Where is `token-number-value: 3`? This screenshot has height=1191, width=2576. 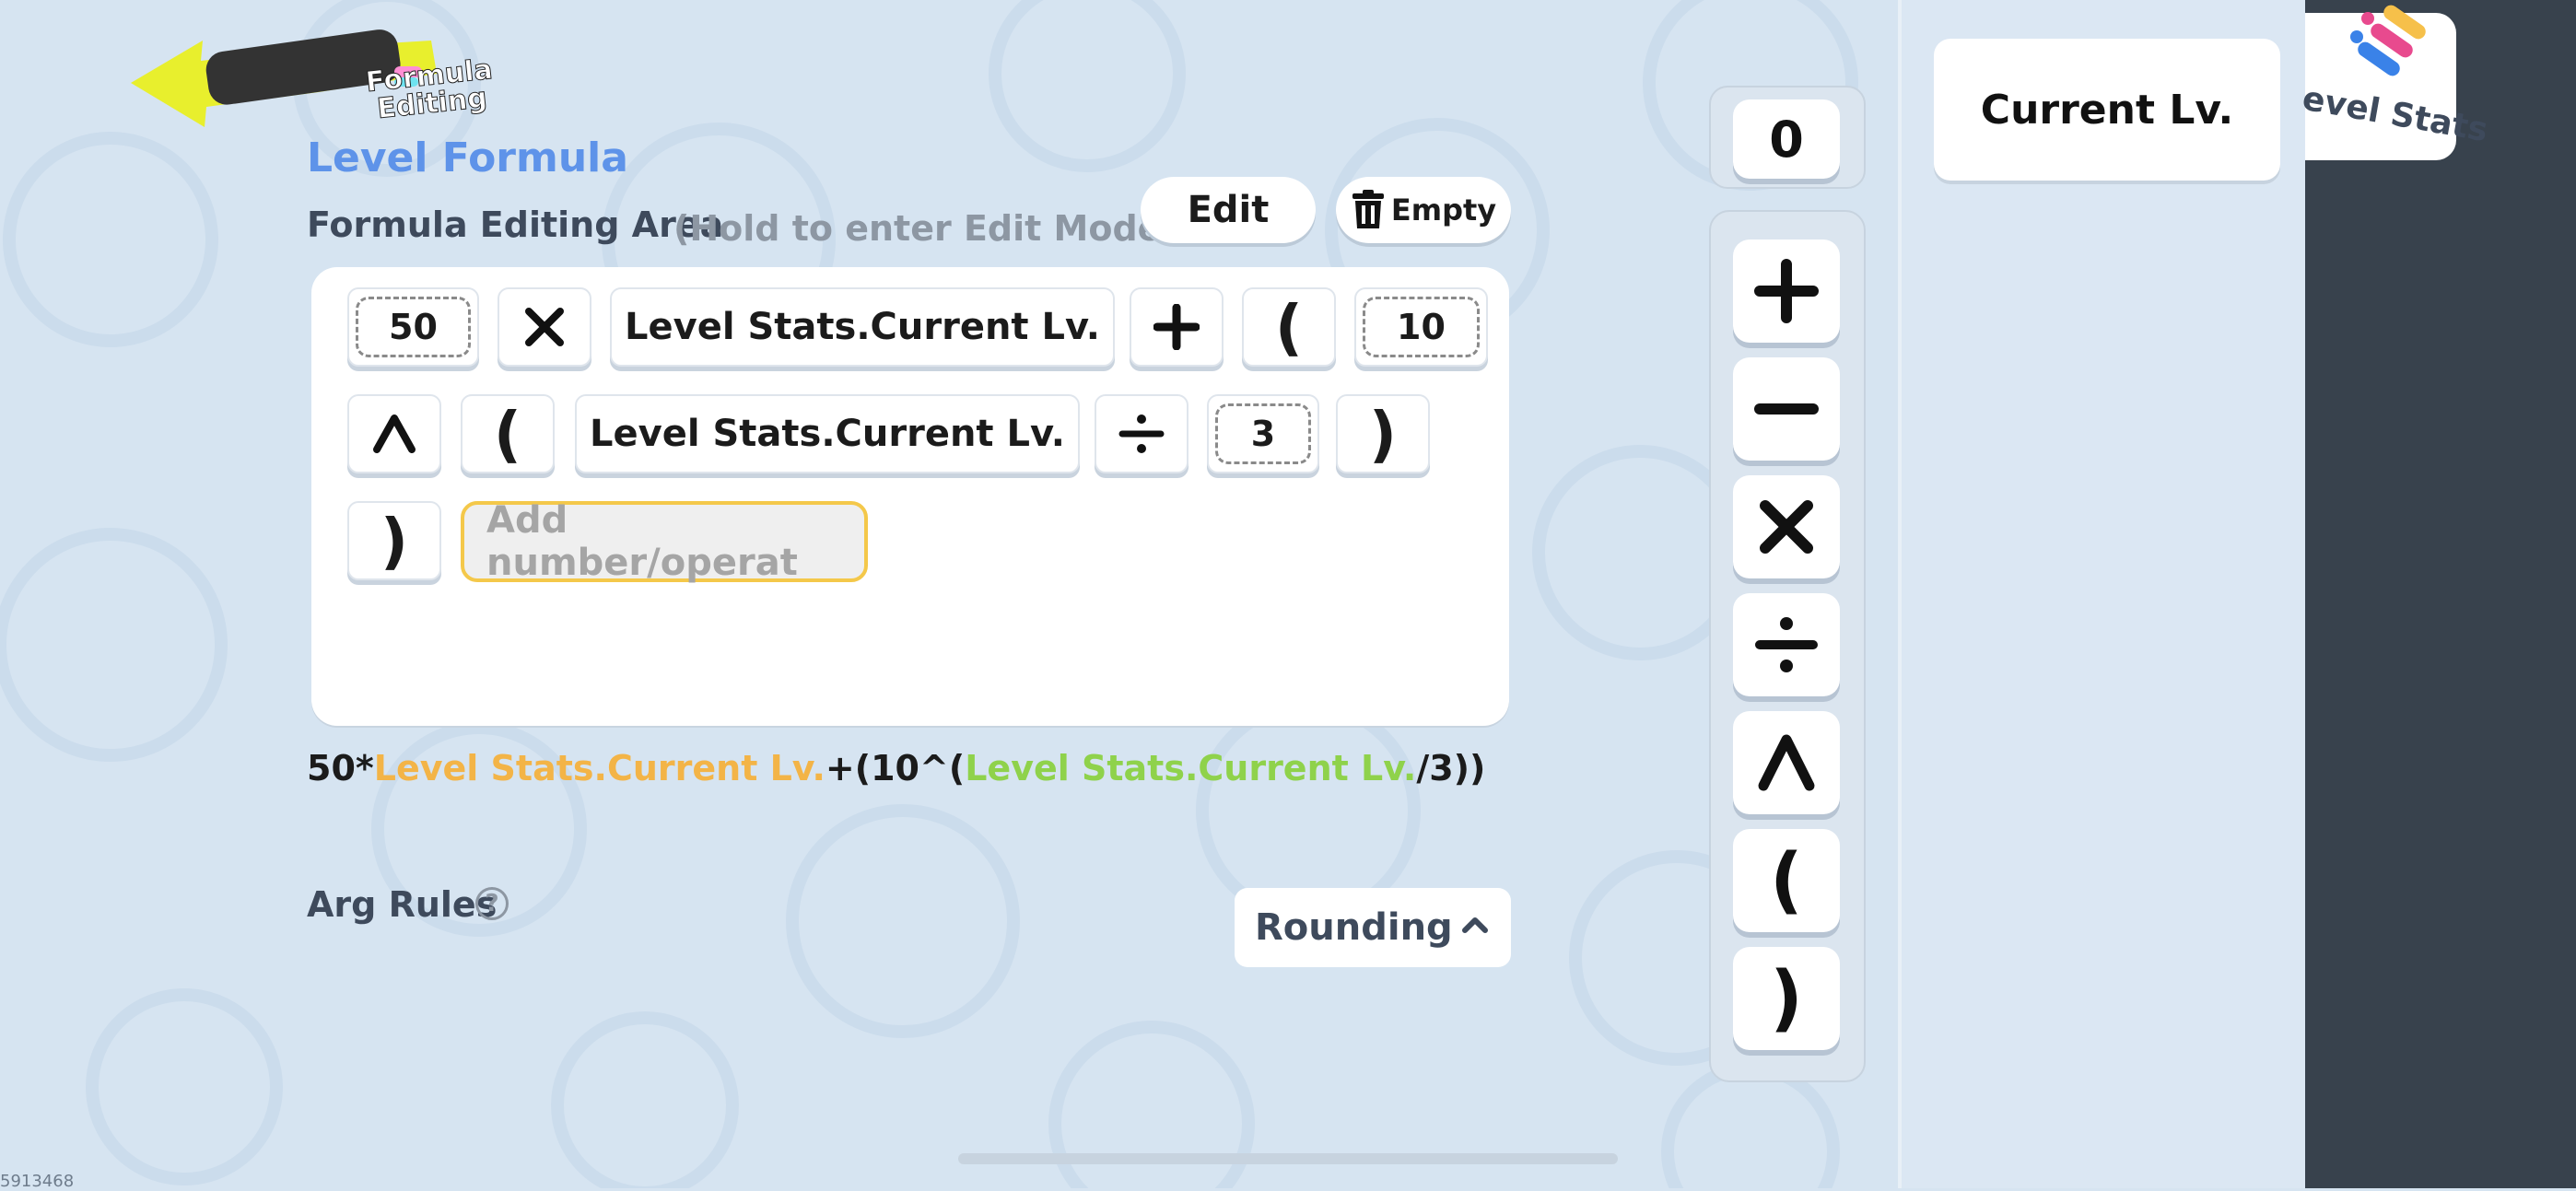
token-number-value: 3 is located at coordinates (1263, 433).